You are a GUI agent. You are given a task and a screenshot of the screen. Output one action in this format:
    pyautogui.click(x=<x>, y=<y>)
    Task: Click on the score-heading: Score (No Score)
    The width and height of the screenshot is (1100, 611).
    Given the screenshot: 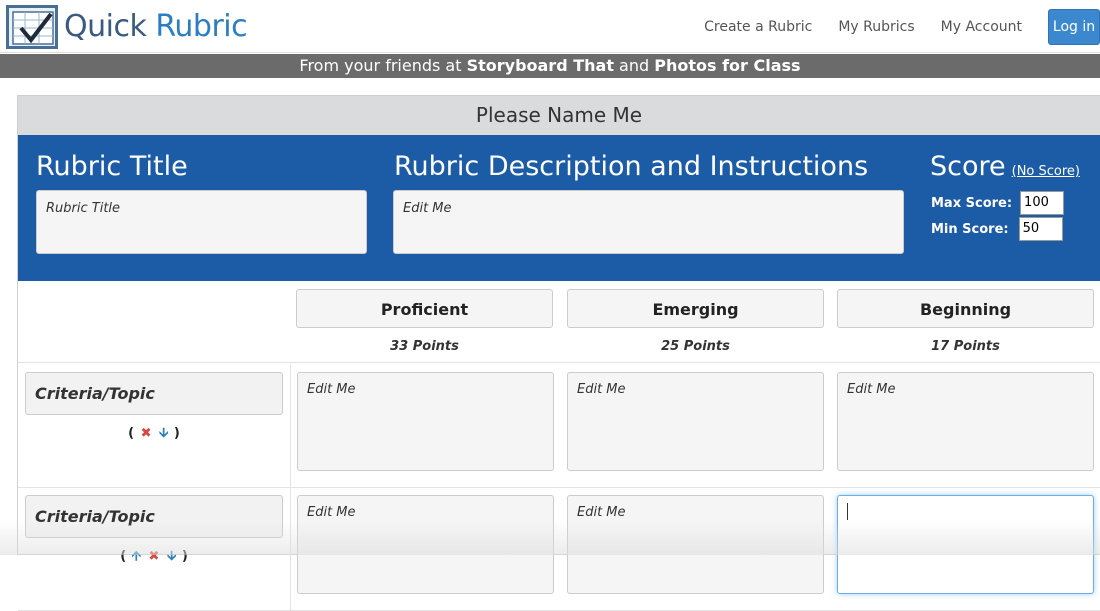 What is the action you would take?
    pyautogui.click(x=1005, y=166)
    